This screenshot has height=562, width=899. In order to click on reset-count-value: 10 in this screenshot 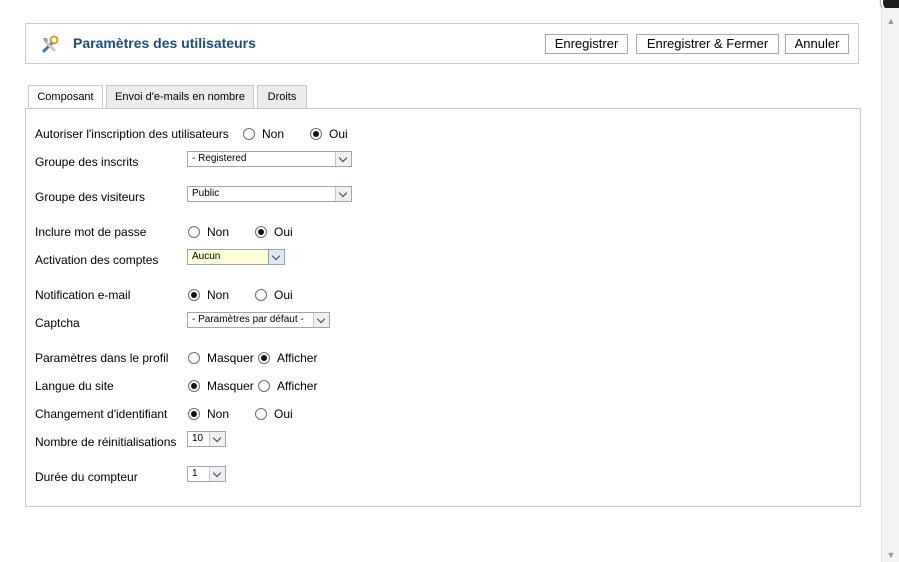, I will do `click(198, 438)`.